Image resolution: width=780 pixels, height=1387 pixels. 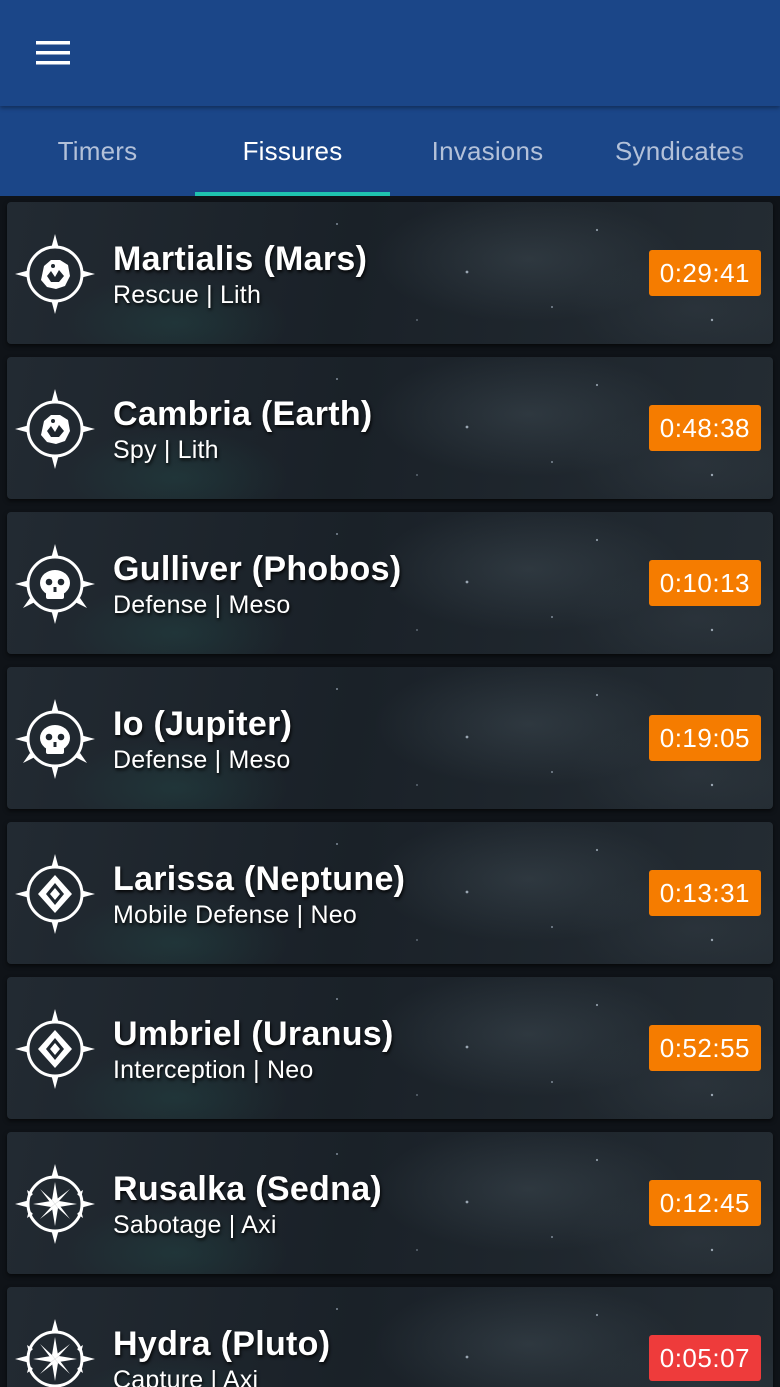 What do you see at coordinates (166, 450) in the screenshot?
I see `fissure-details: Spy | Lith` at bounding box center [166, 450].